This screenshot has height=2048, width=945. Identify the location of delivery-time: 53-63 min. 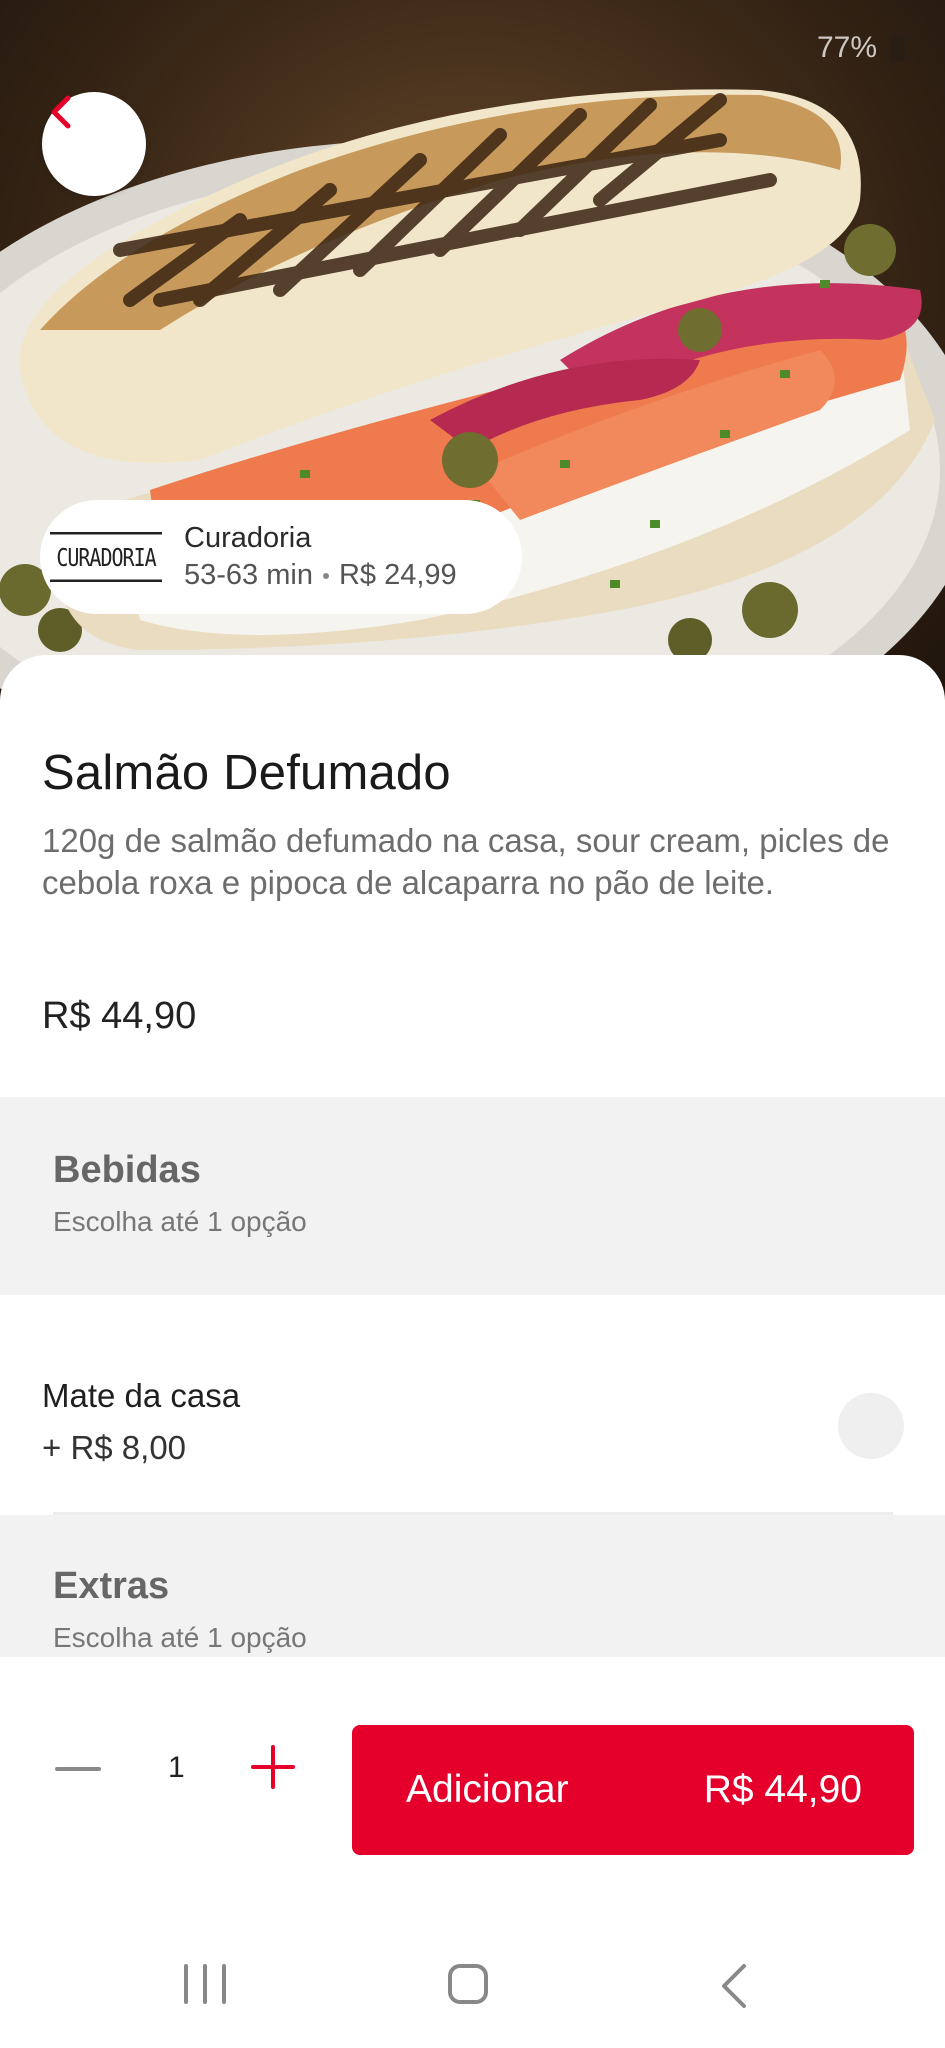
(248, 575).